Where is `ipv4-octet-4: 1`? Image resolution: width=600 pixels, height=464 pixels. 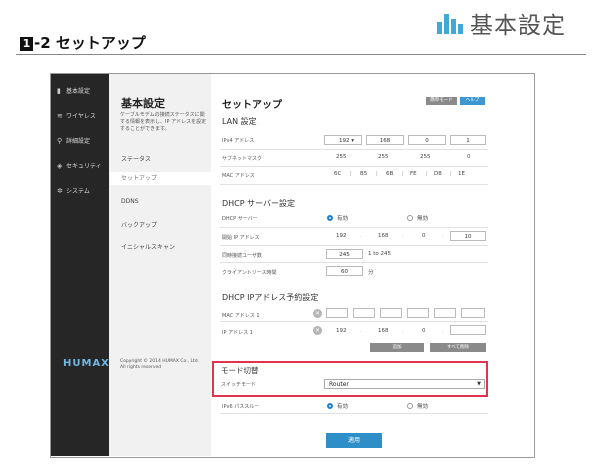 ipv4-octet-4: 1 is located at coordinates (468, 140).